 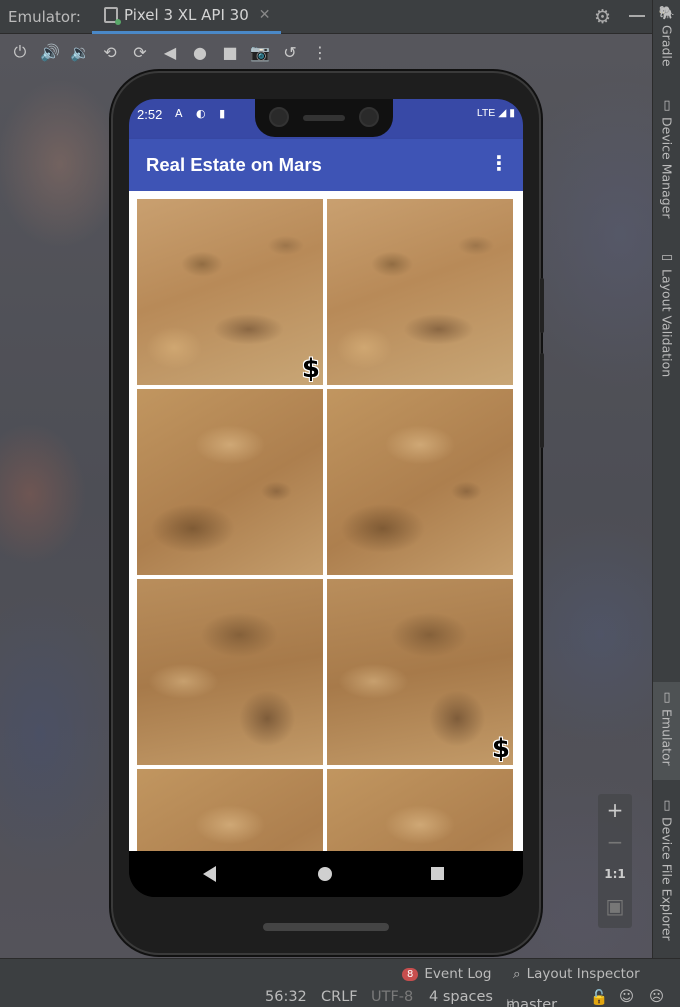 I want to click on tab-gradle: 🐘 Gradle, so click(x=666, y=36).